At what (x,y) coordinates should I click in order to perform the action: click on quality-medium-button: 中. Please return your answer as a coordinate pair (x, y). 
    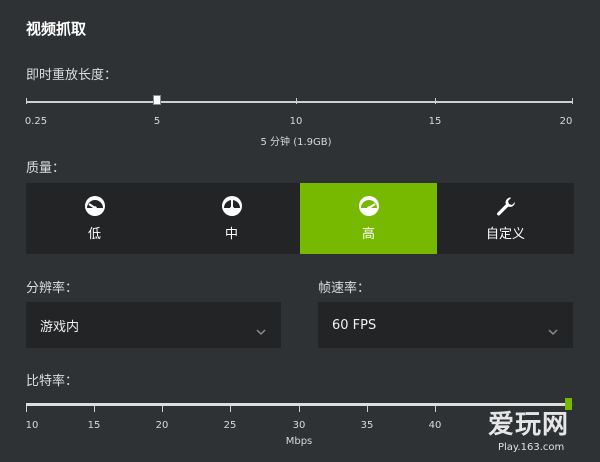
    Looking at the image, I should click on (231, 218).